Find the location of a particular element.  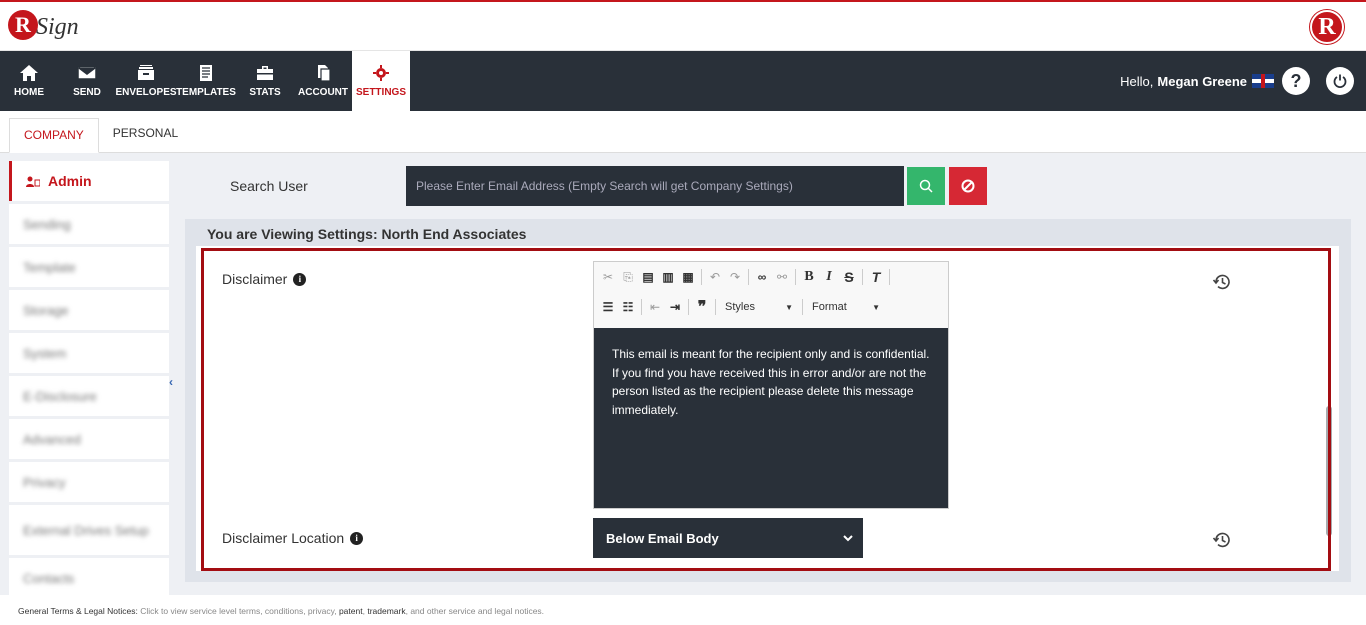

search-row: Search User is located at coordinates (586, 186).